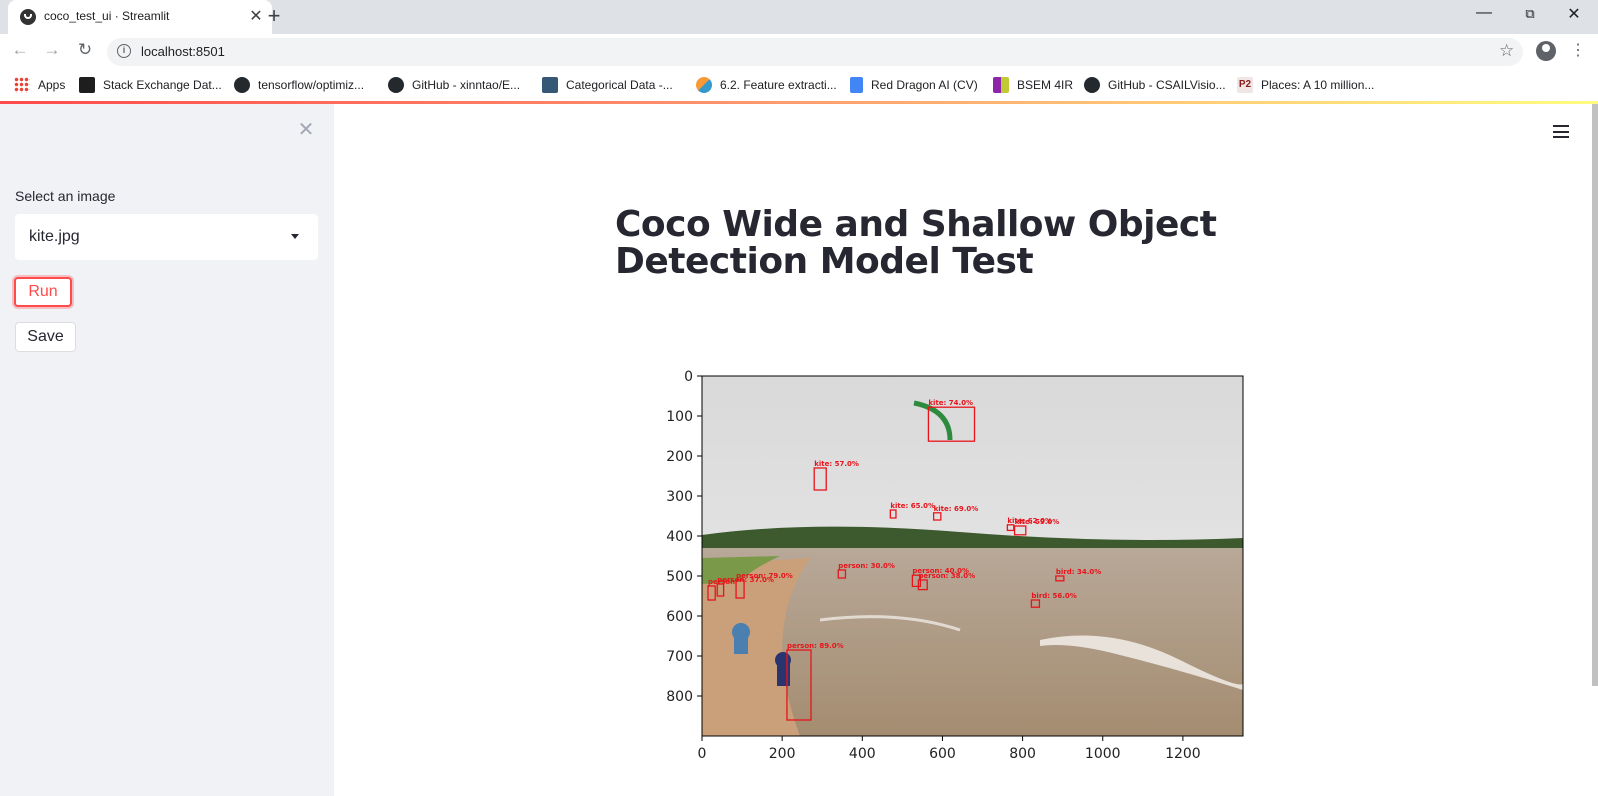 The width and height of the screenshot is (1598, 796). I want to click on p2-icon: P2, so click(1245, 85).